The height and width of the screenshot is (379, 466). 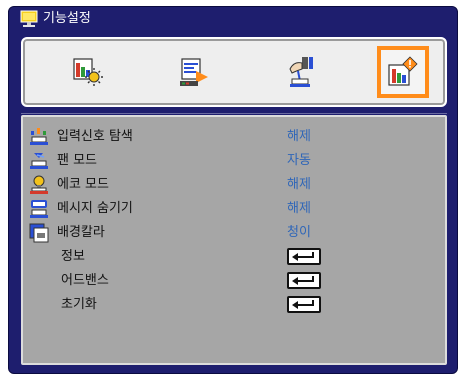 I want to click on menu-item-label: 어드밴스, so click(x=85, y=280).